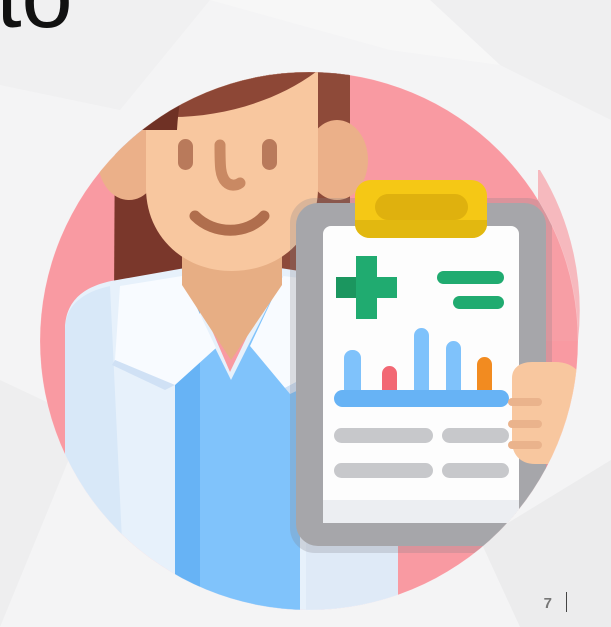 The image size is (611, 627). I want to click on report-line-middle, so click(478, 302).